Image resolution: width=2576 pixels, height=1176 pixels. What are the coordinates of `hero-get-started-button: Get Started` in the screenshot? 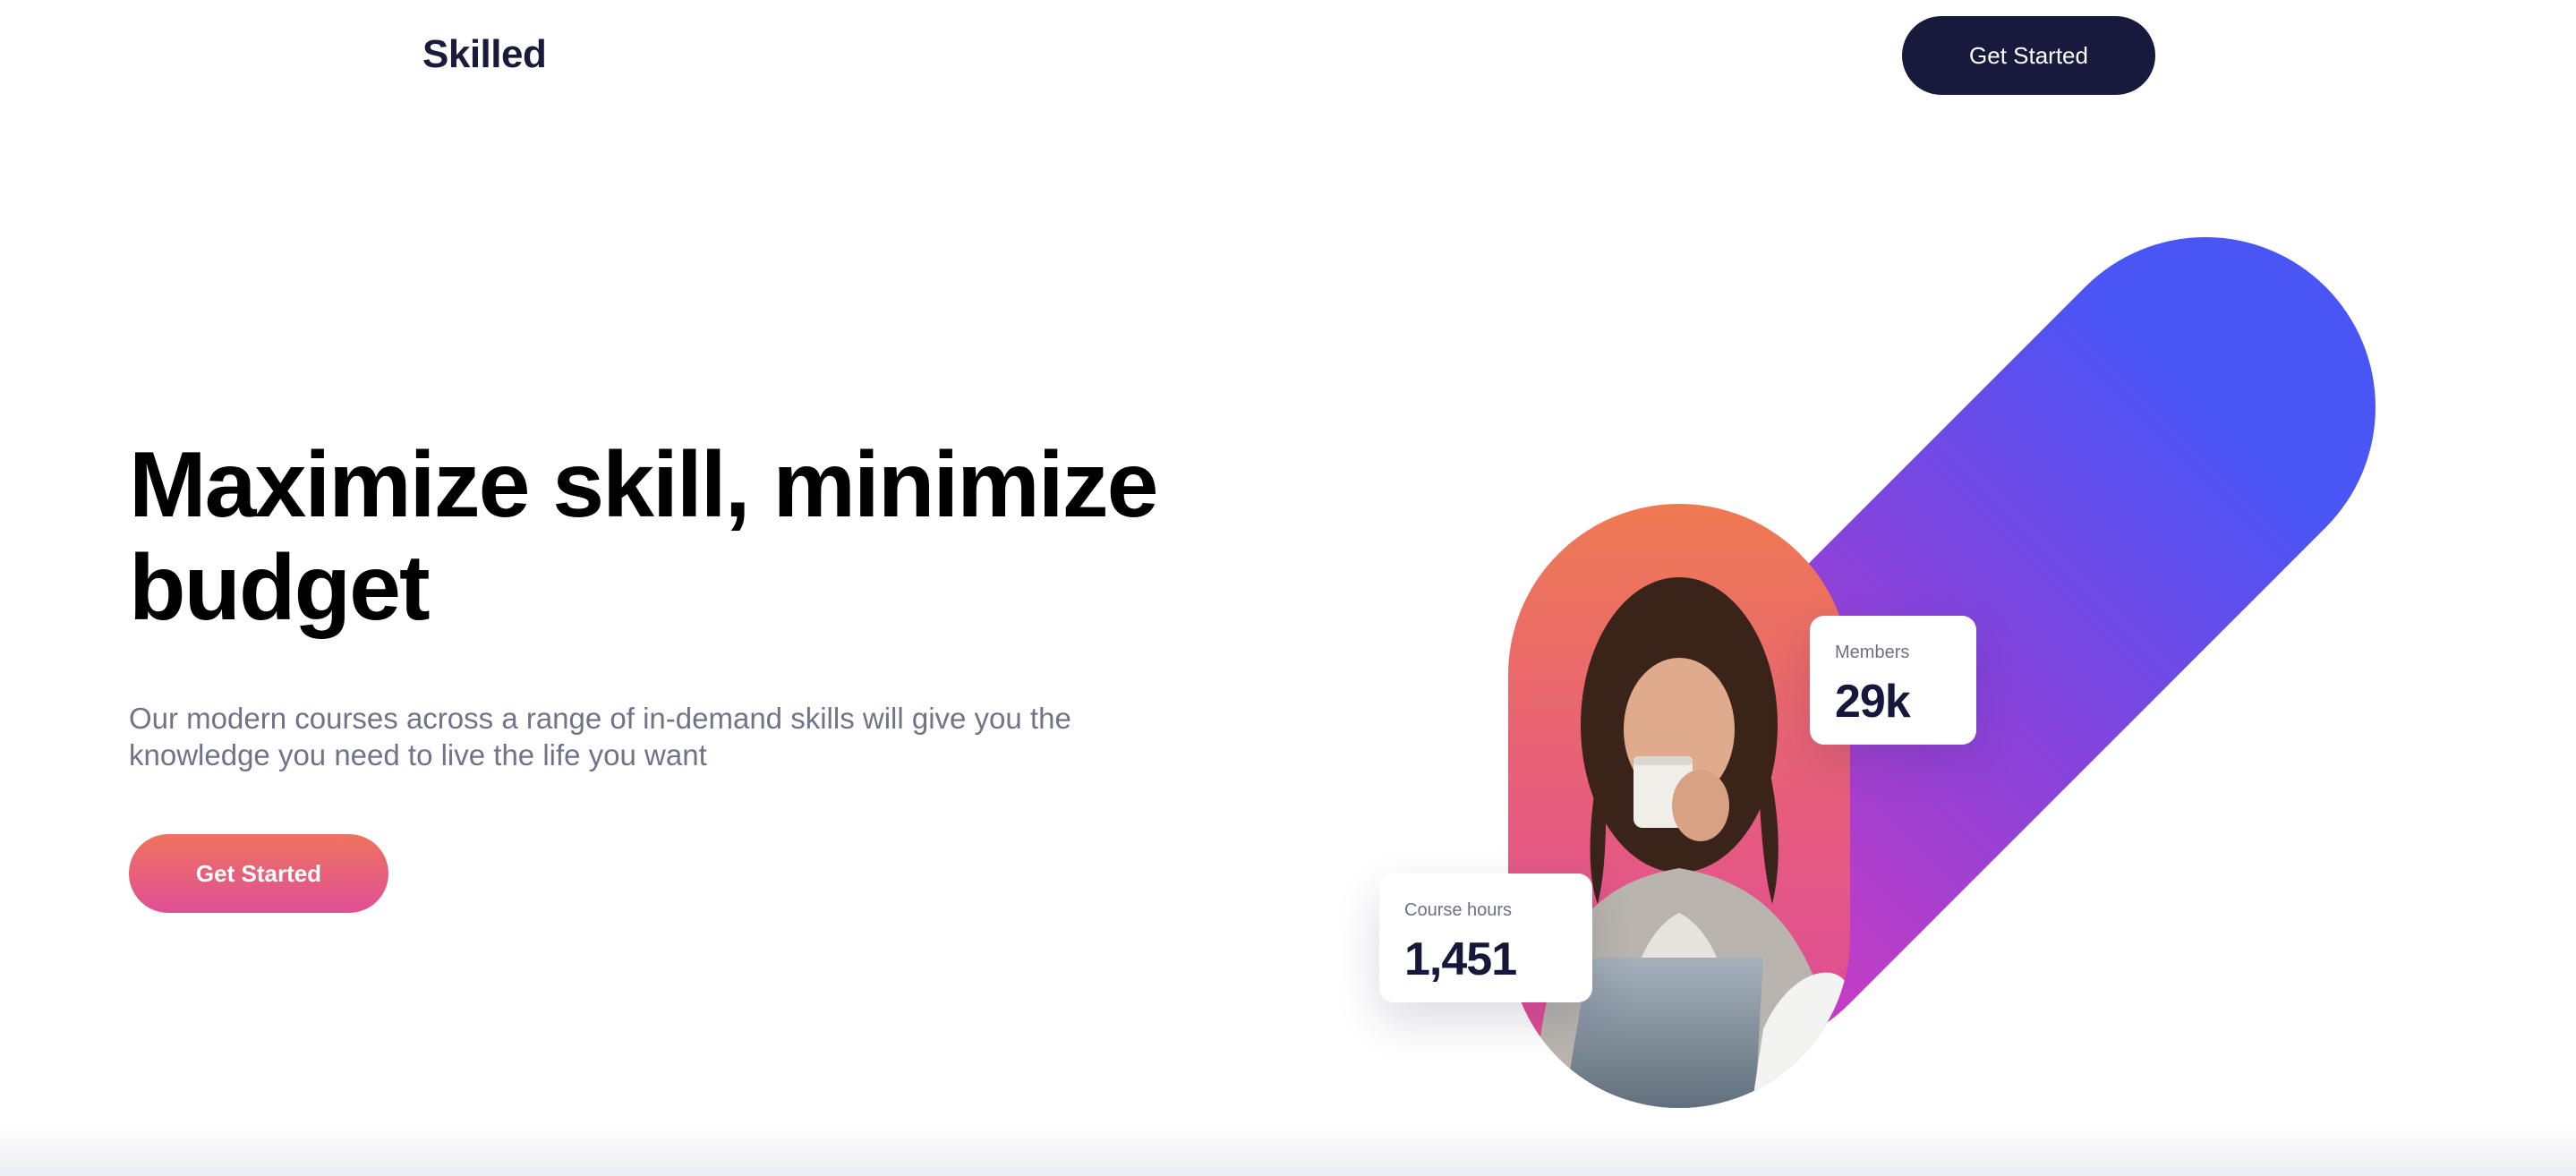 It's located at (258, 873).